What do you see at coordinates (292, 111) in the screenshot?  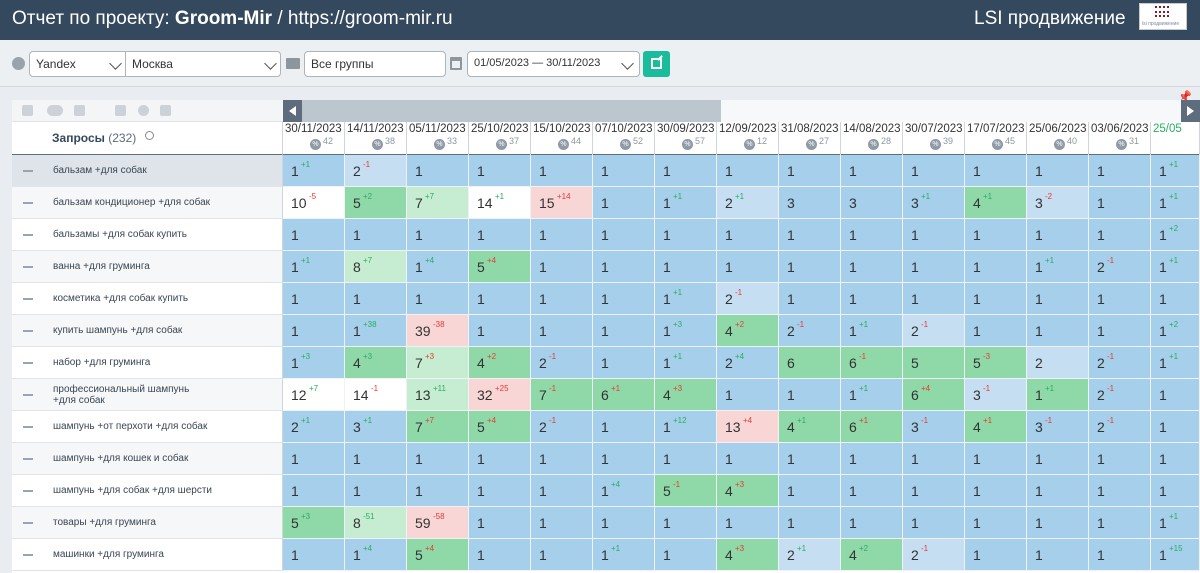 I see `scroll-left-button` at bounding box center [292, 111].